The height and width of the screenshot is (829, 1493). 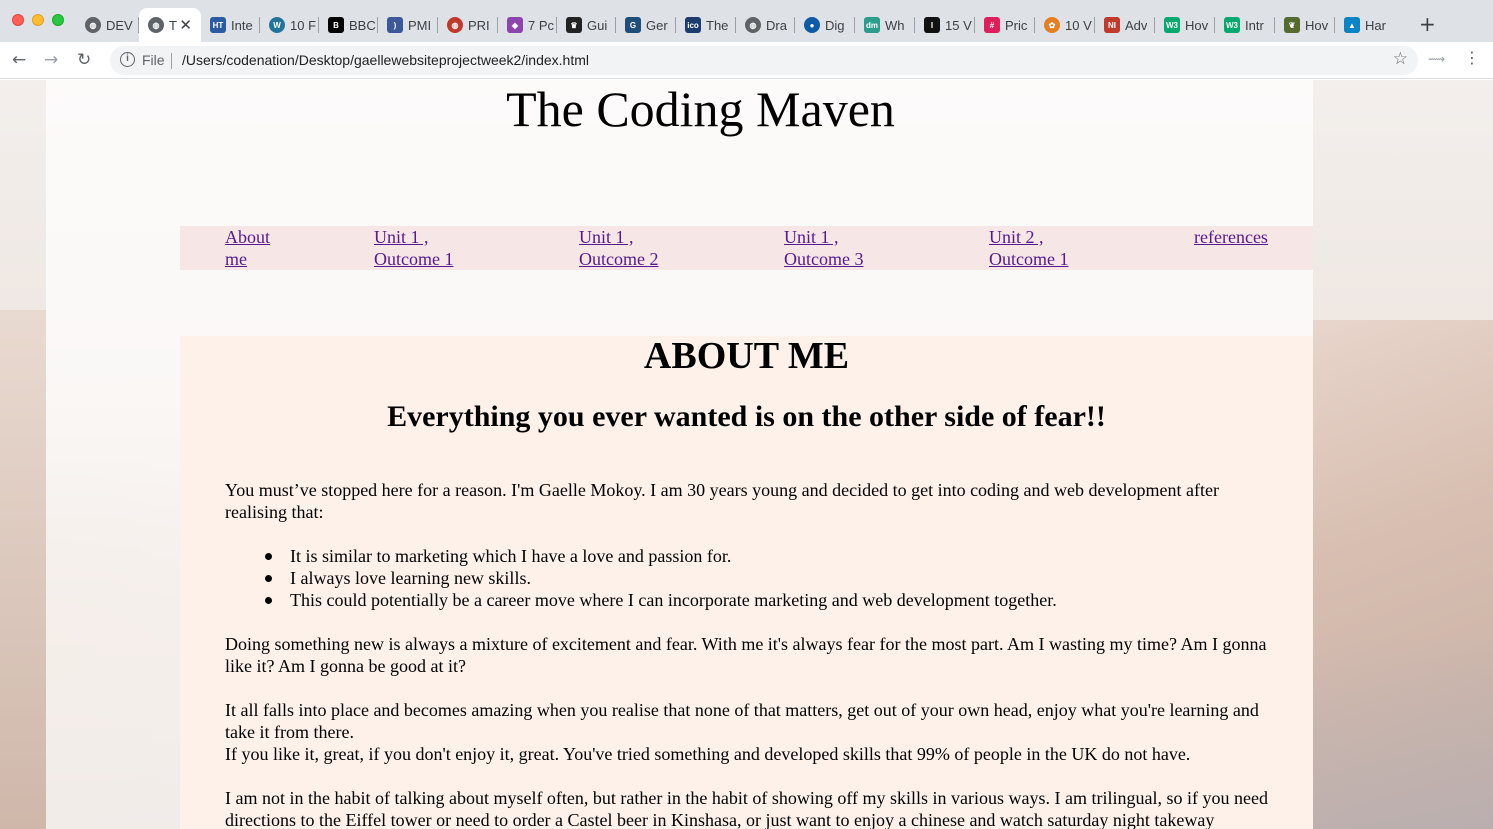 What do you see at coordinates (395, 25) in the screenshot?
I see `rss-icon: )` at bounding box center [395, 25].